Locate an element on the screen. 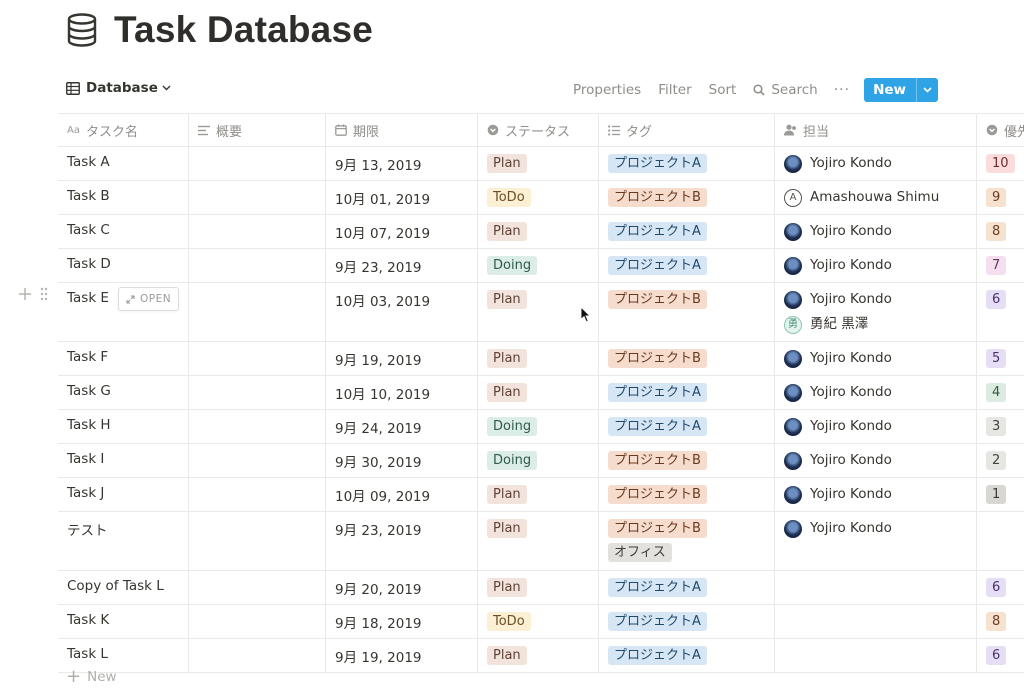 This screenshot has width=1024, height=696. cell-task-name: Task D is located at coordinates (123, 265).